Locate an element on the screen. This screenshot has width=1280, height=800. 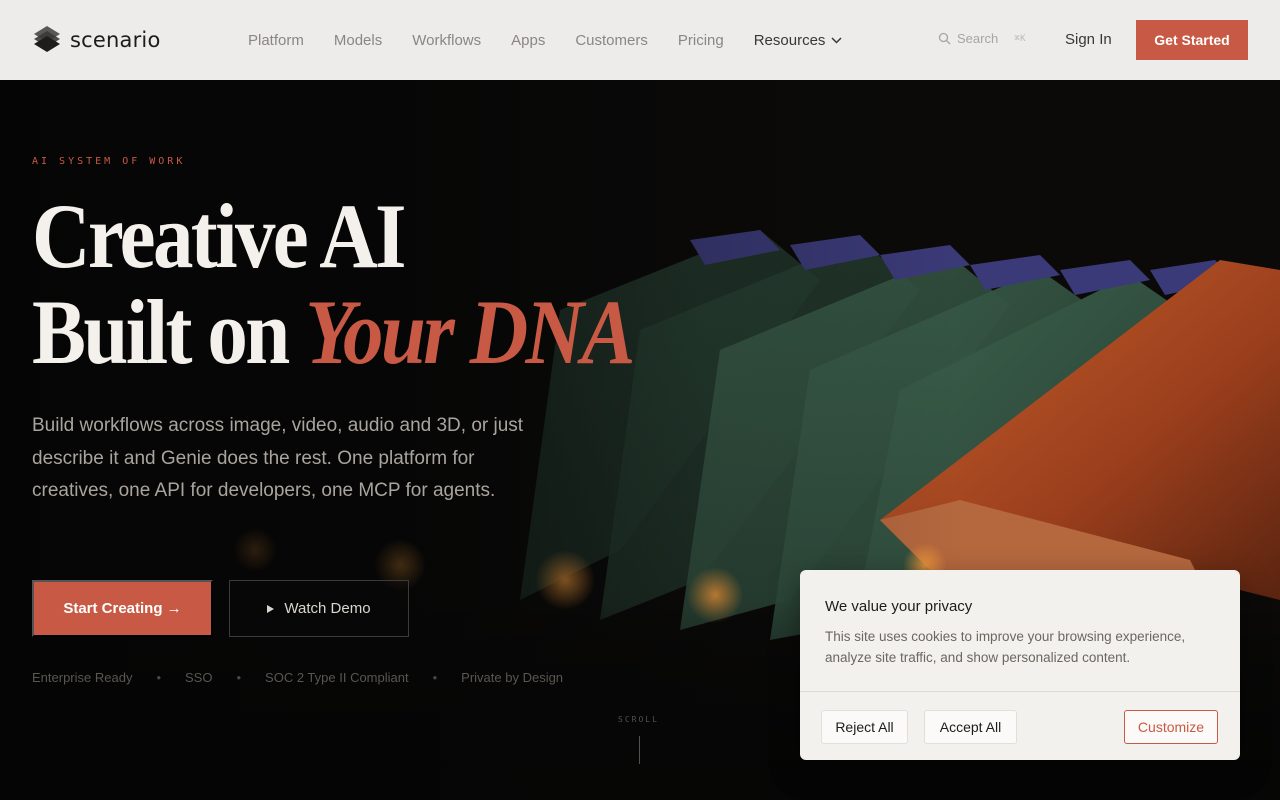
cookie-actions: Reject All Accept All Customize is located at coordinates (1020, 725).